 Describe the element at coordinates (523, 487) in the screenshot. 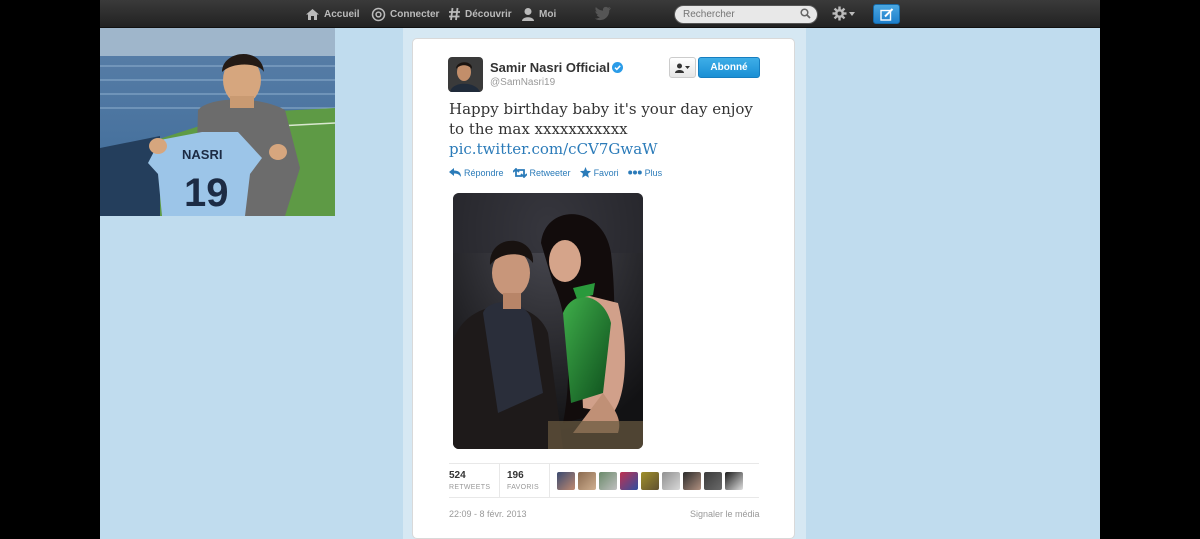

I see `favorite-count-label: FAVORIS` at that location.